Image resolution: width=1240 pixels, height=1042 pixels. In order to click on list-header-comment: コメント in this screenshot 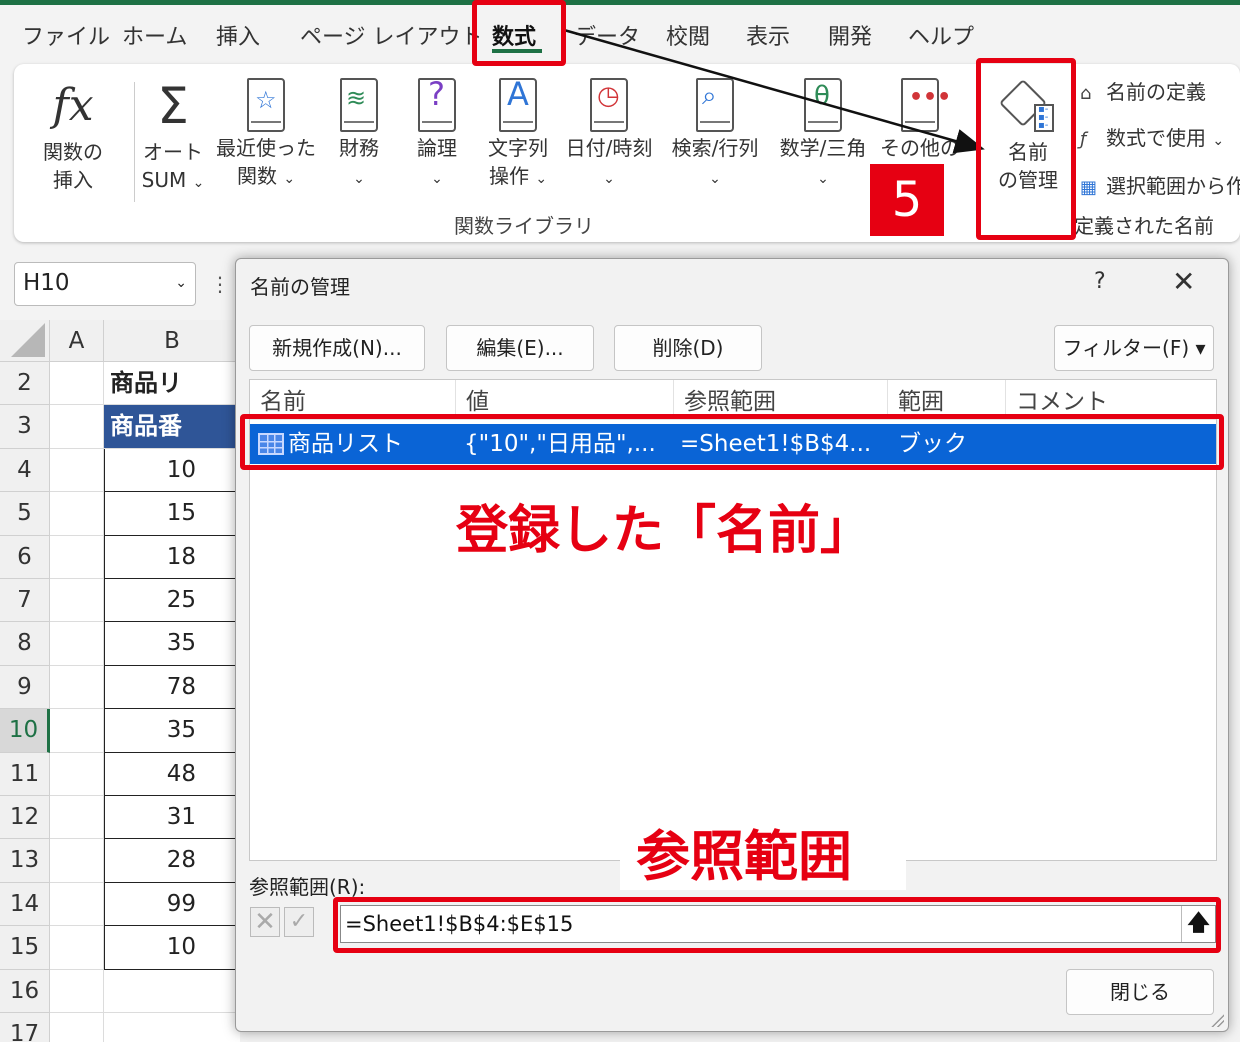, I will do `click(1111, 400)`.